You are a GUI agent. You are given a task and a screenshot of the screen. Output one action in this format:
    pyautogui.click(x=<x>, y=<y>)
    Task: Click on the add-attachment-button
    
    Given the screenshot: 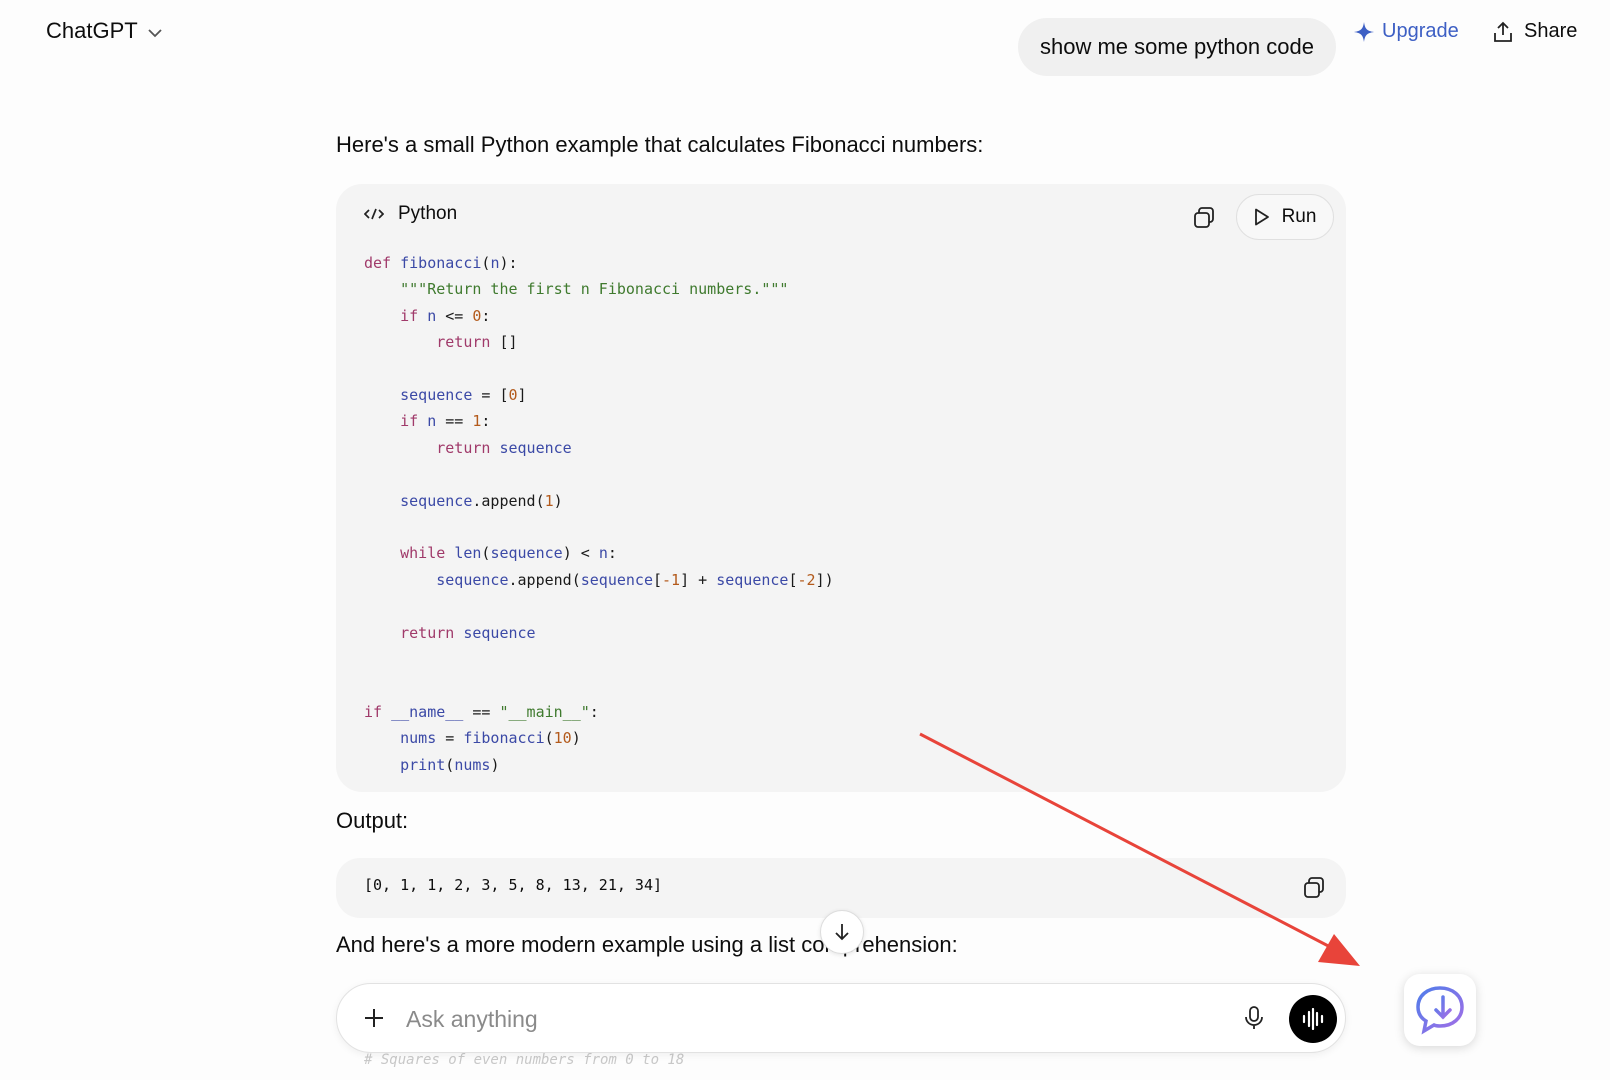 What is the action you would take?
    pyautogui.click(x=374, y=1018)
    